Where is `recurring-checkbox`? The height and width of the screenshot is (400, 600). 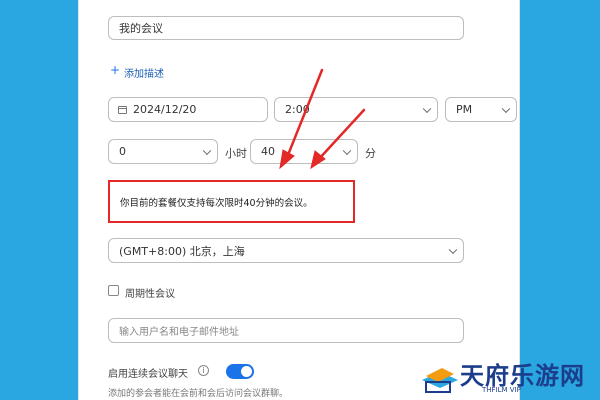
recurring-checkbox is located at coordinates (113, 290).